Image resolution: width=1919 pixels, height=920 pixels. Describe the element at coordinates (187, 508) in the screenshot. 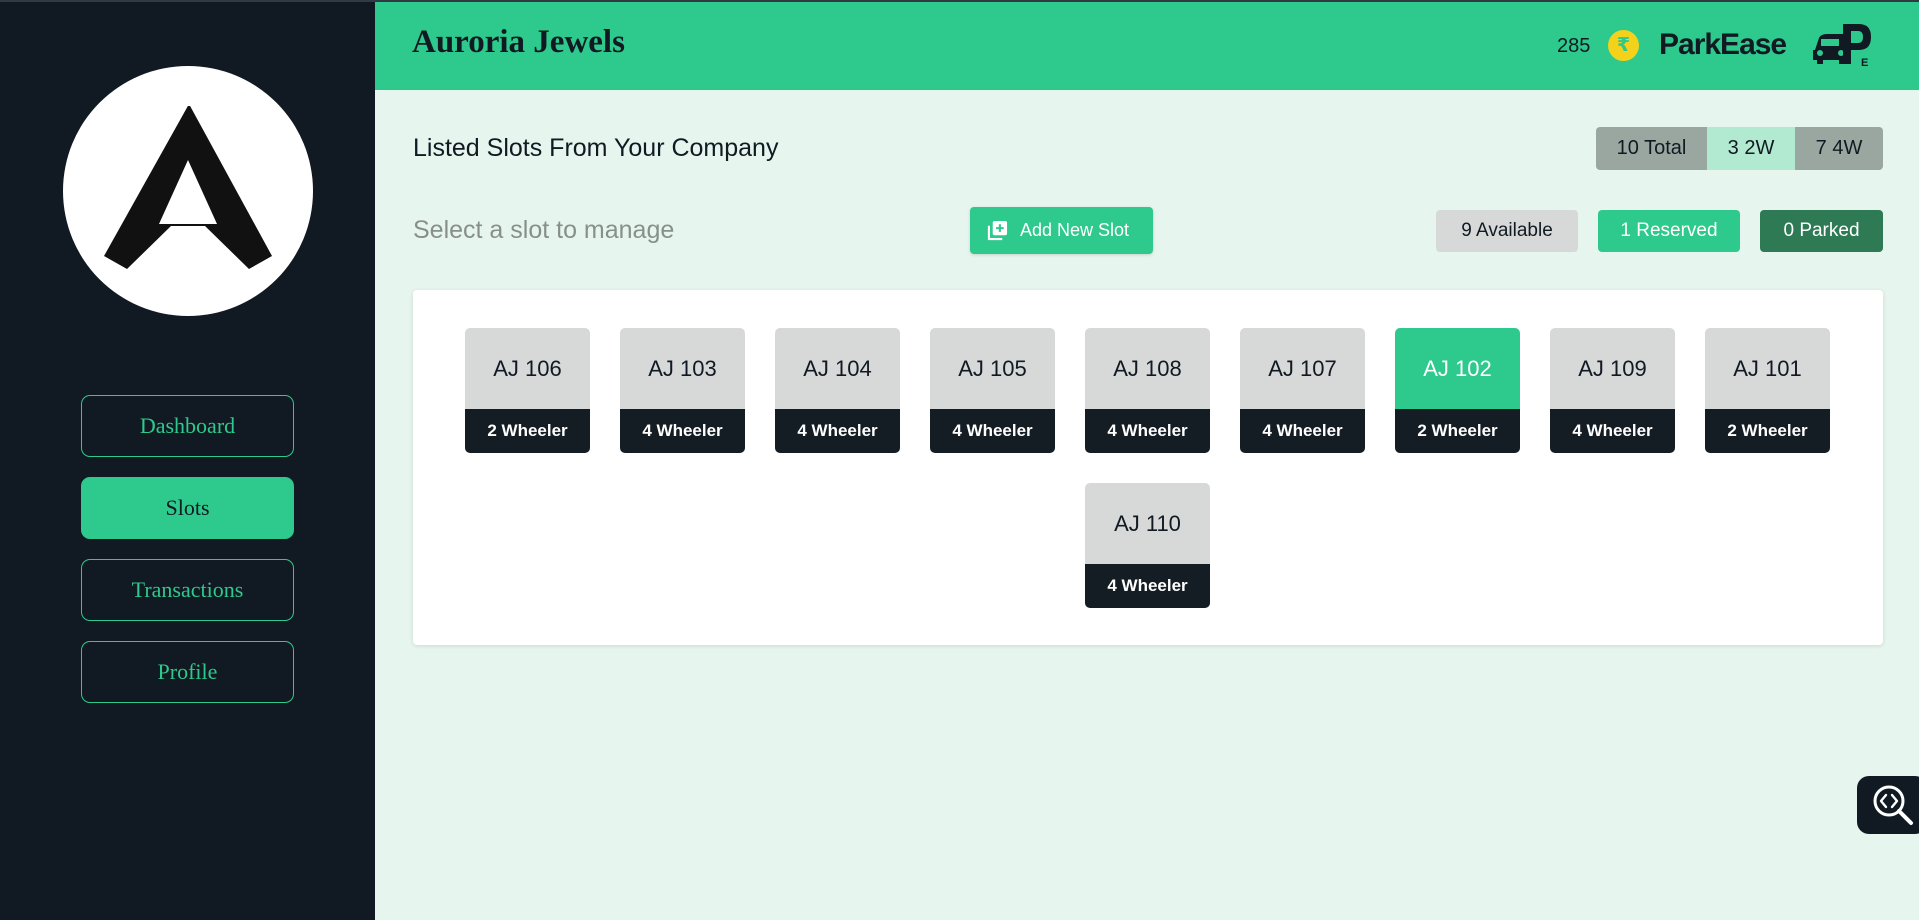

I see `sidebar-item-slots: Slots` at that location.